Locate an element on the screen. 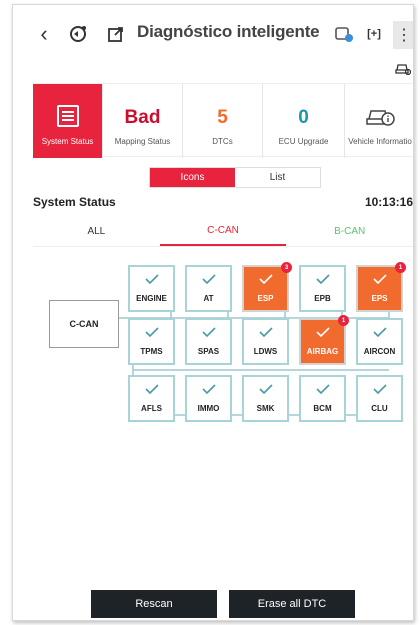 Image resolution: width=420 pixels, height=625 pixels. dtc-count-badge: 3 is located at coordinates (286, 267).